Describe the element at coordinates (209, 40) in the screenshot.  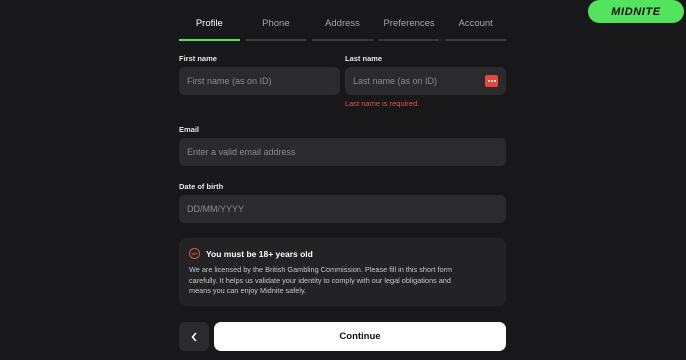
I see `tab-profile-indicator` at that location.